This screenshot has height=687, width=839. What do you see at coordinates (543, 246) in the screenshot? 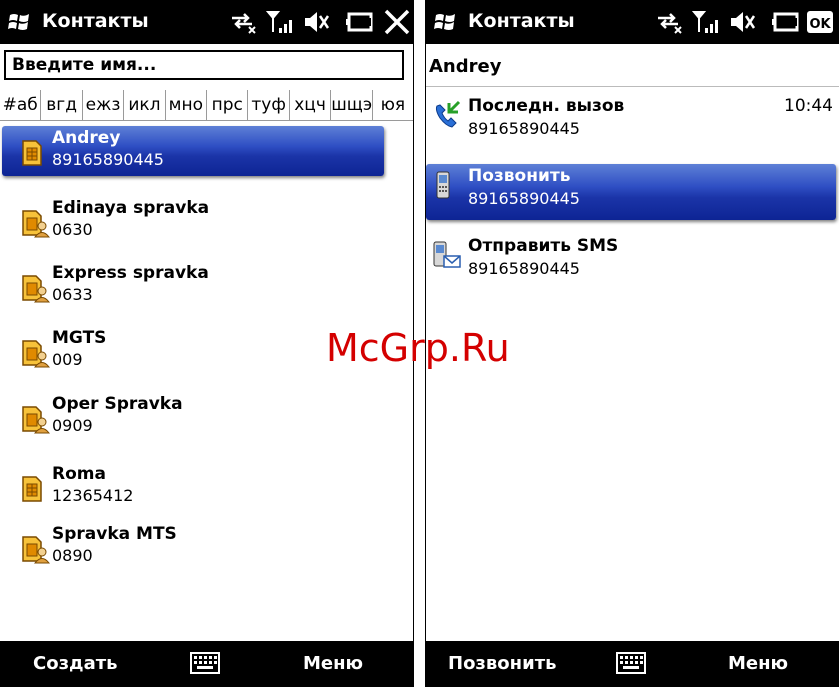
I see `action-label: Отправить SMS` at bounding box center [543, 246].